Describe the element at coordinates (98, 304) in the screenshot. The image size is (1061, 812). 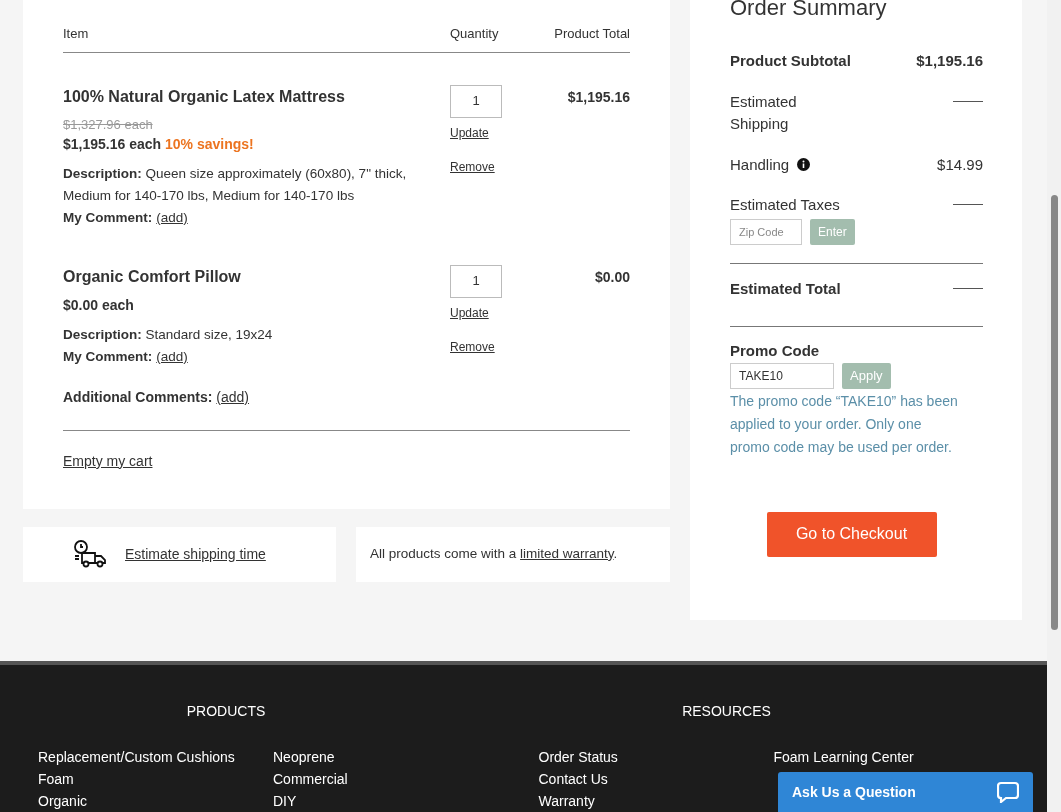
I see `unit-price: $0.00 each` at that location.